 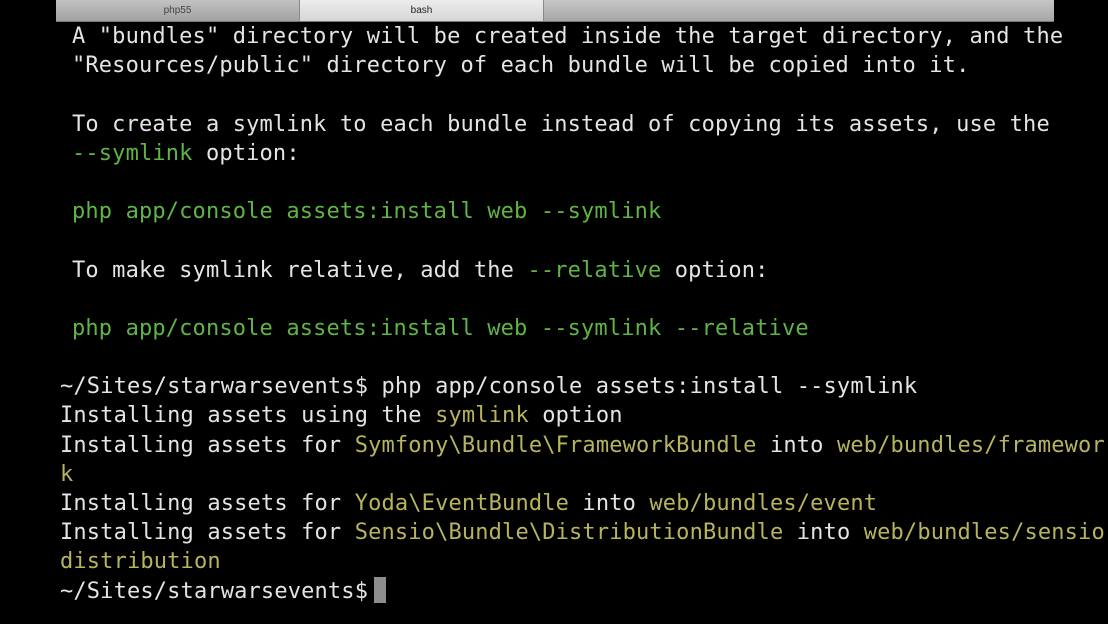 What do you see at coordinates (462, 503) in the screenshot?
I see `bundle-name: Yoda\EventBundle` at bounding box center [462, 503].